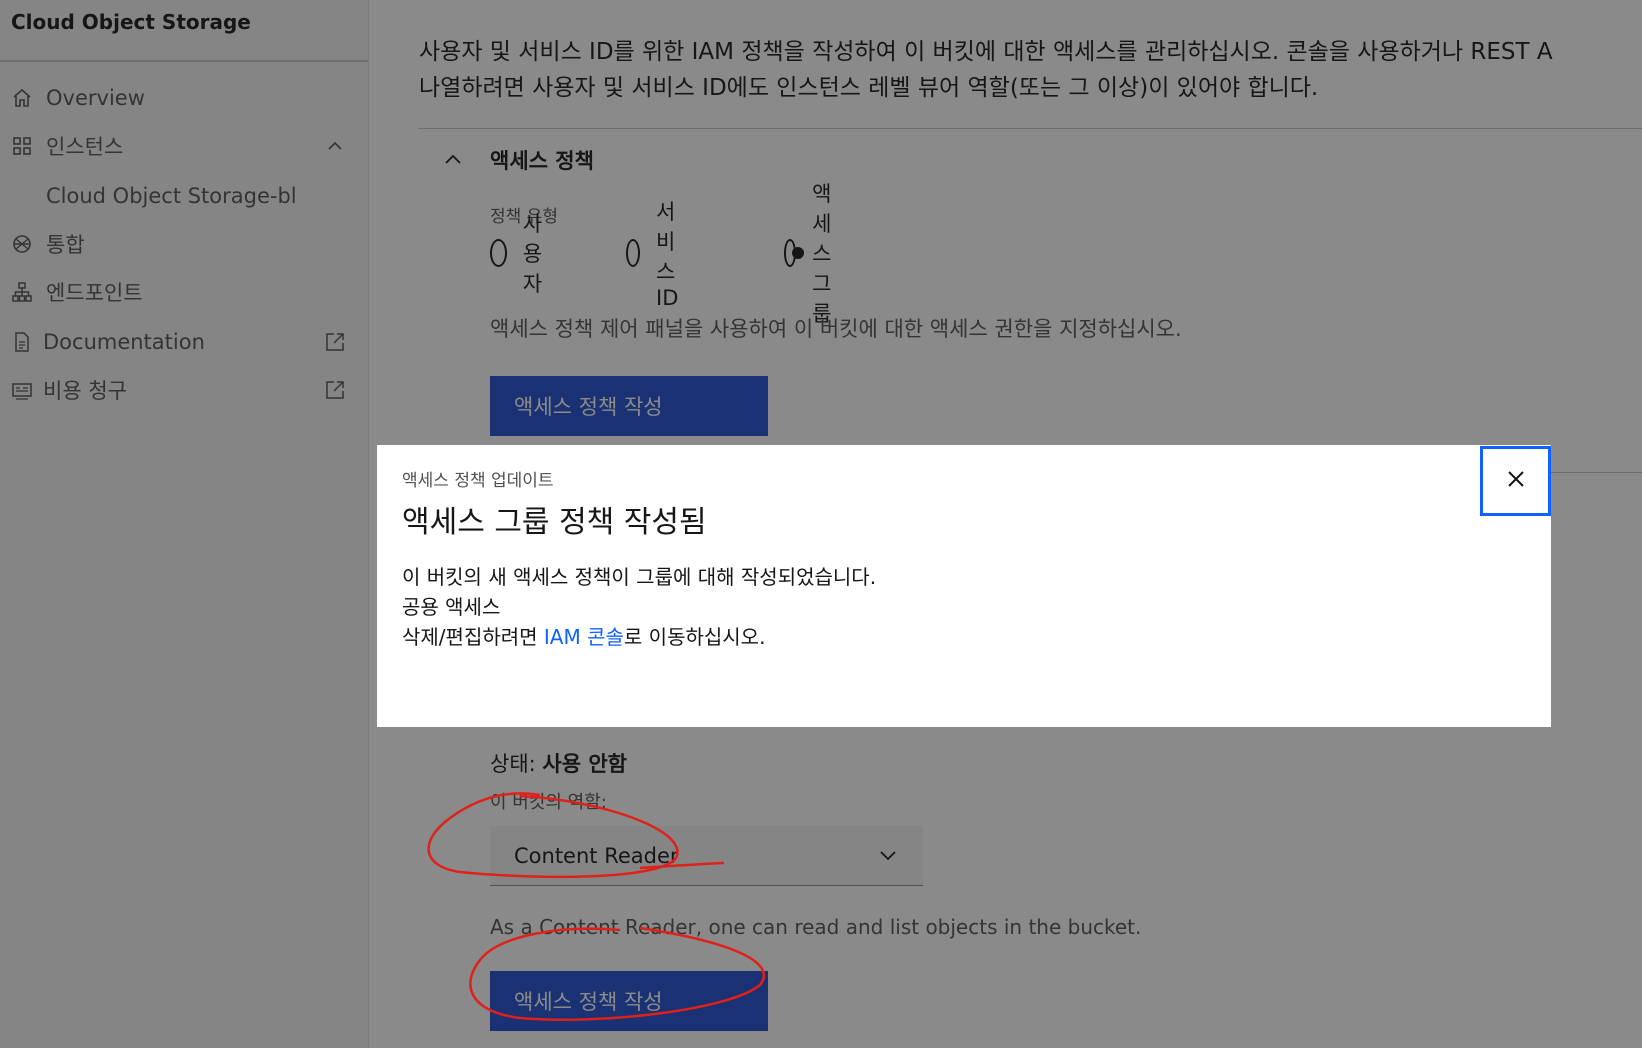 The width and height of the screenshot is (1642, 1048). Describe the element at coordinates (584, 637) in the screenshot. I see `iam-console-link: IAM 콘솔` at that location.